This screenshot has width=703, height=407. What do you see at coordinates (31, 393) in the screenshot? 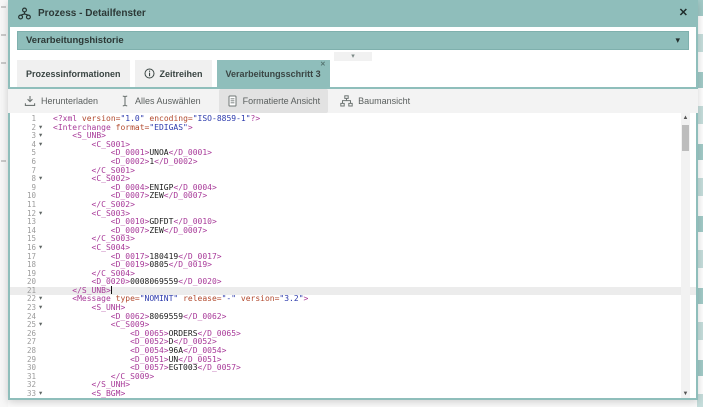
I see `line-number: 33` at bounding box center [31, 393].